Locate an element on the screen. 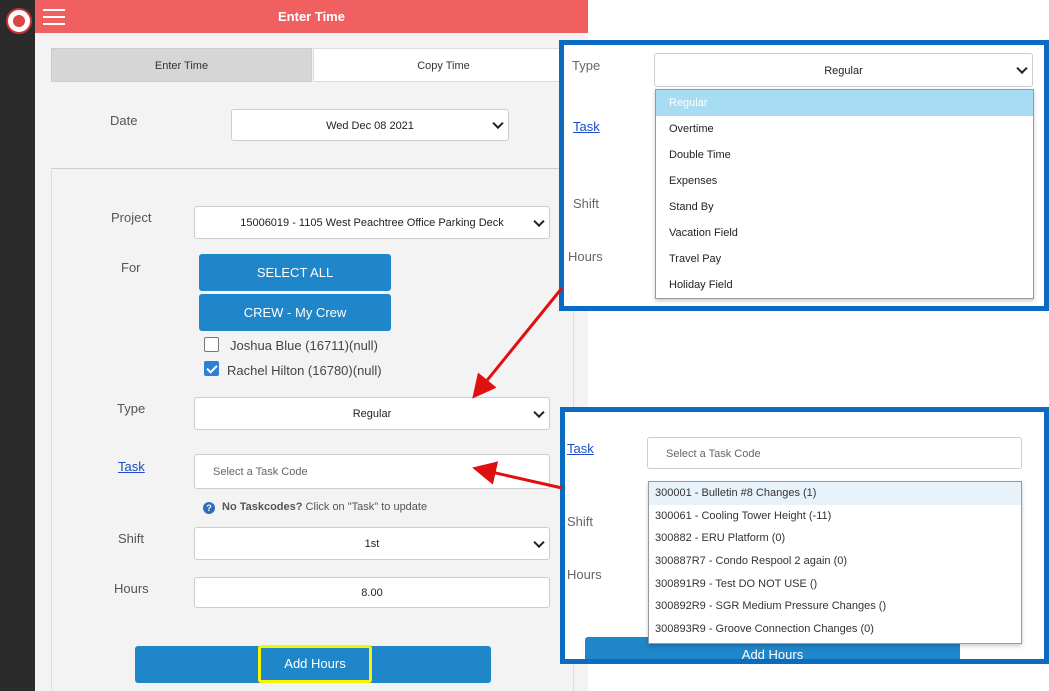 The image size is (1049, 691). hint-bold: No Taskcodes? is located at coordinates (262, 507).